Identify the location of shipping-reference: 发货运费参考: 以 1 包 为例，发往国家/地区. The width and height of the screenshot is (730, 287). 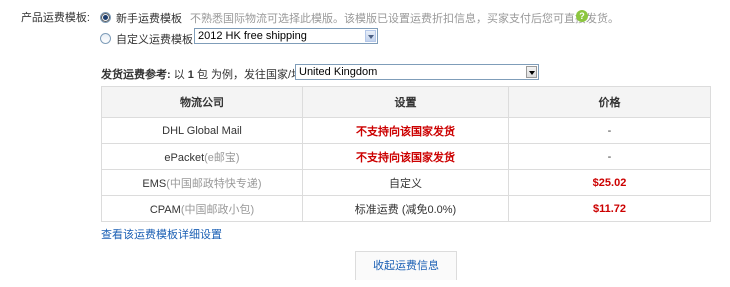
(207, 74).